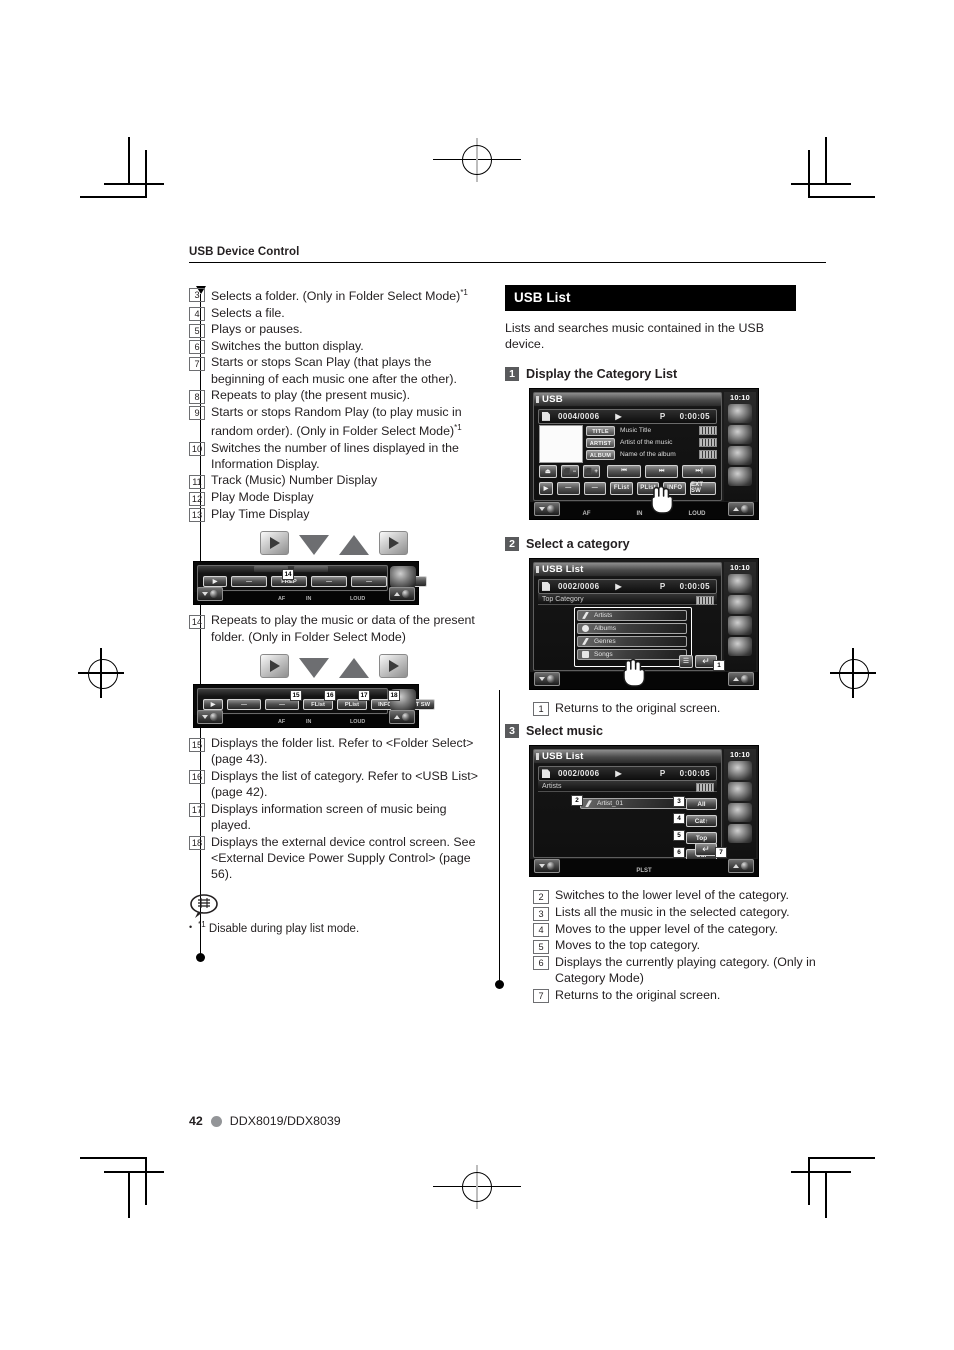 This screenshot has width=954, height=1350. I want to click on column-rule-dot-left, so click(200, 957).